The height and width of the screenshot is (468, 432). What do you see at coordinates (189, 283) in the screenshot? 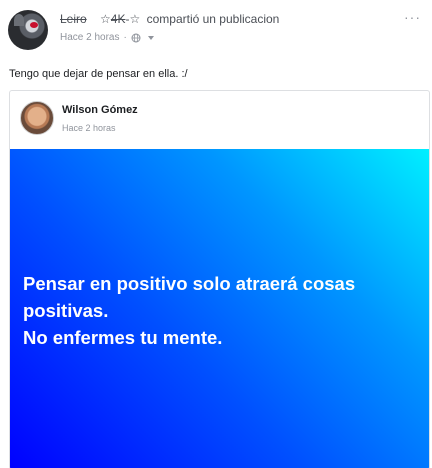
I see `message-line-1: Pensar en positivo solo atraerá cosas` at bounding box center [189, 283].